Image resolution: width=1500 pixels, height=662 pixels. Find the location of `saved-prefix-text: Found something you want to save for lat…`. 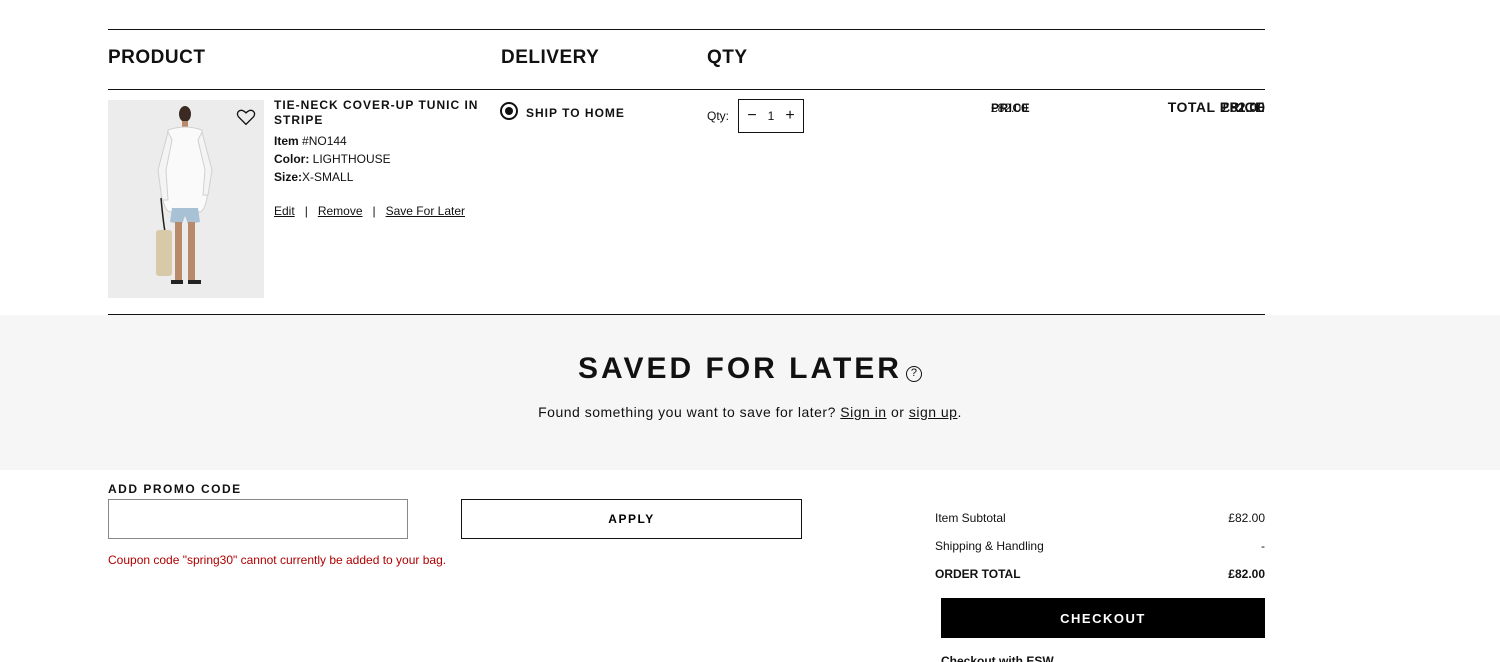

saved-prefix-text: Found something you want to save for lat… is located at coordinates (687, 412).